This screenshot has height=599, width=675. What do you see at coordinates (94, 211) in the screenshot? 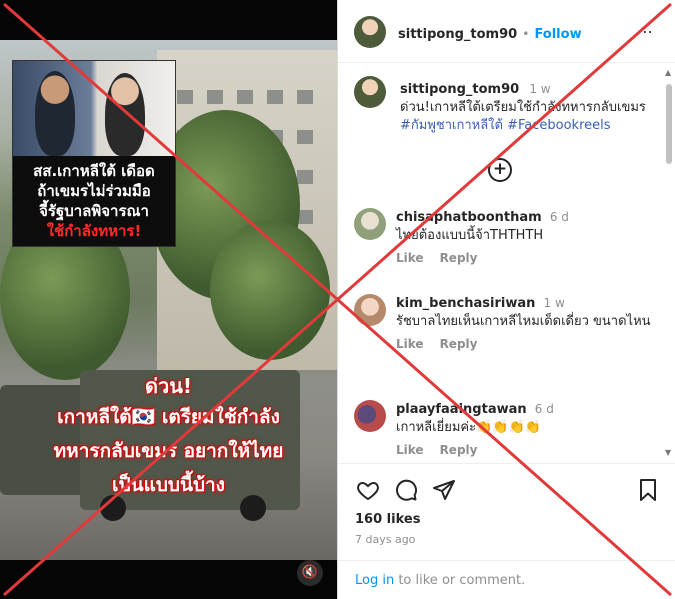
I see `inset-line-3: จี้รัฐบาลพิจารณา` at bounding box center [94, 211].